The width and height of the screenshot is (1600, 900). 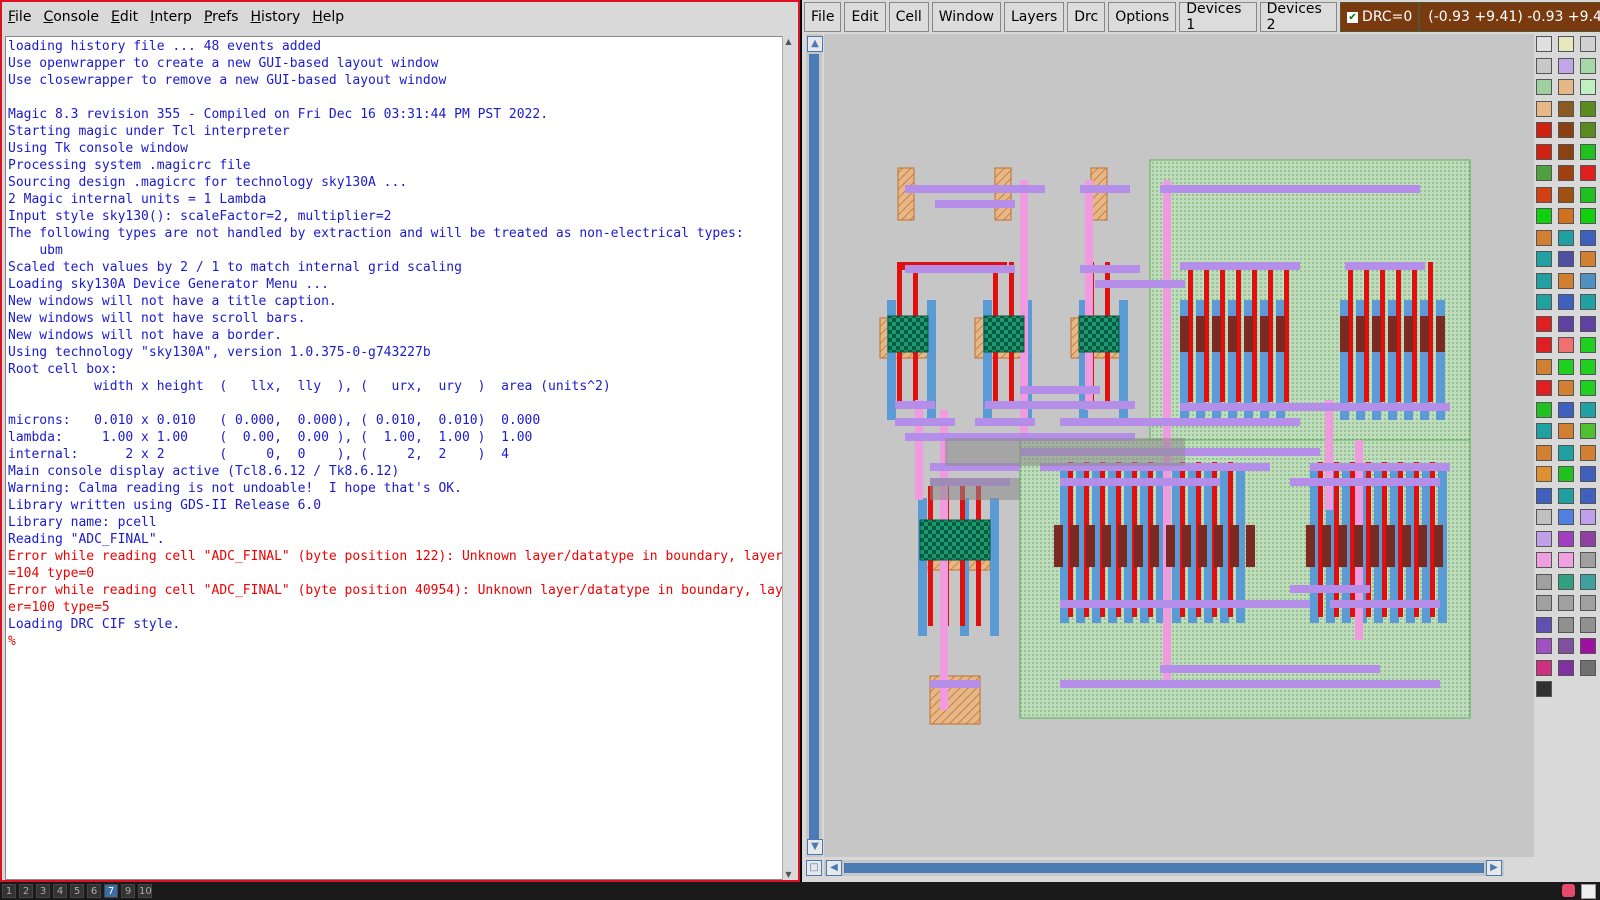 What do you see at coordinates (814, 445) in the screenshot?
I see `layout-vertical-scrollbar: ▲ ▼` at bounding box center [814, 445].